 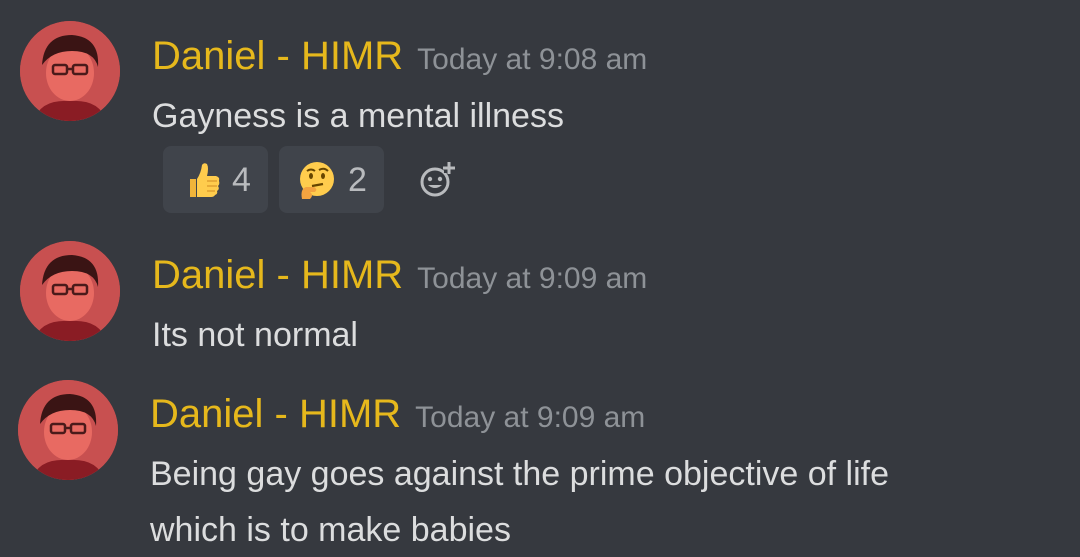 What do you see at coordinates (357, 179) in the screenshot?
I see `reaction-count: 2` at bounding box center [357, 179].